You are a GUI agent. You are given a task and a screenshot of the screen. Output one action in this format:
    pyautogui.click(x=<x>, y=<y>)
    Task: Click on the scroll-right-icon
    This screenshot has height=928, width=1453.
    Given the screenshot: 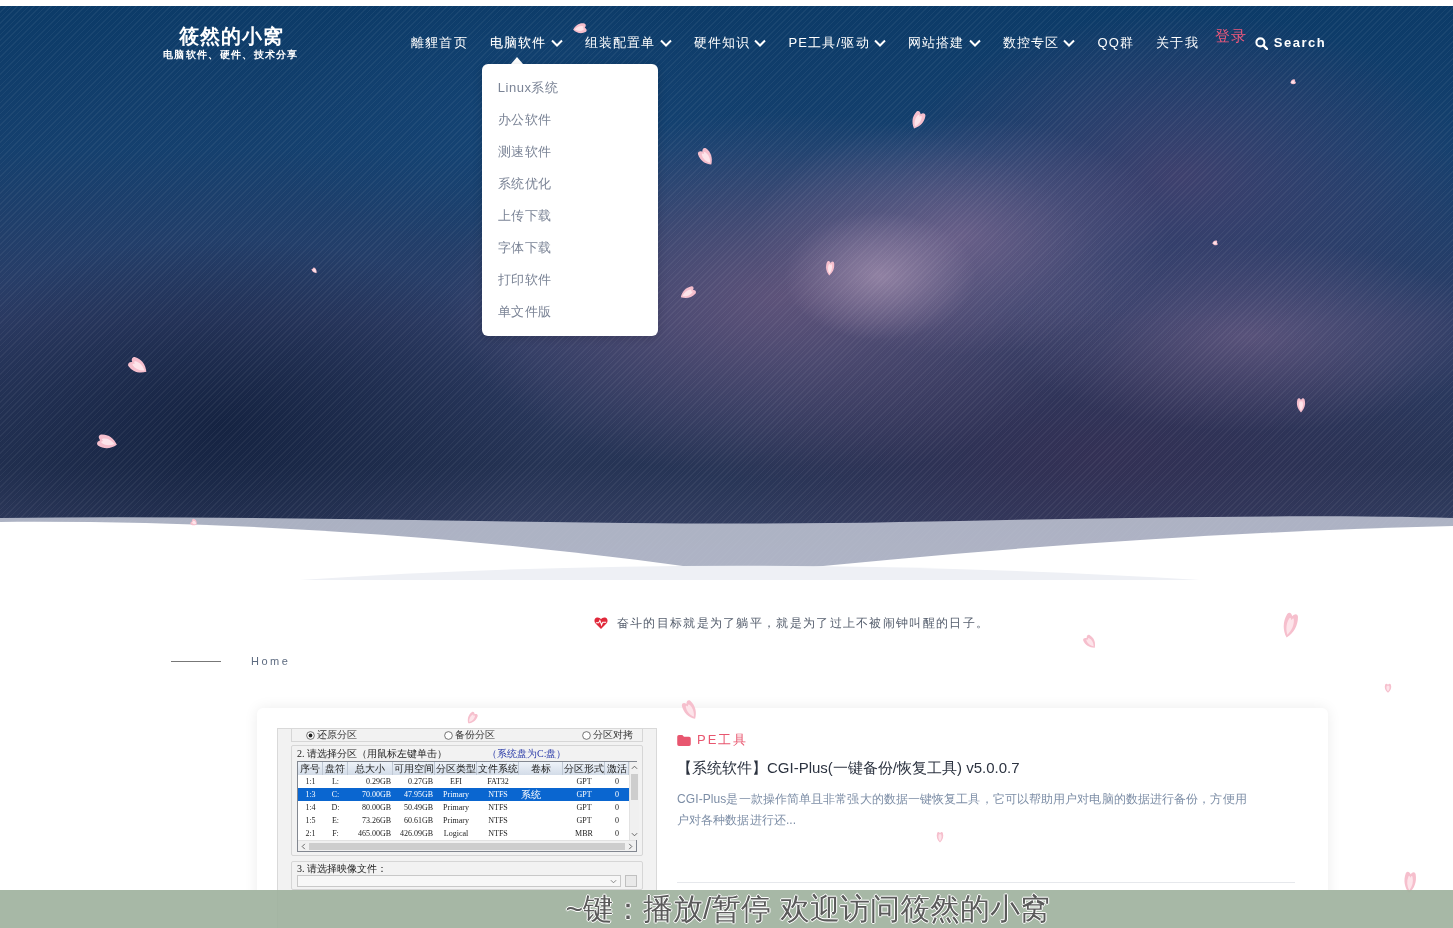 What is the action you would take?
    pyautogui.click(x=630, y=846)
    